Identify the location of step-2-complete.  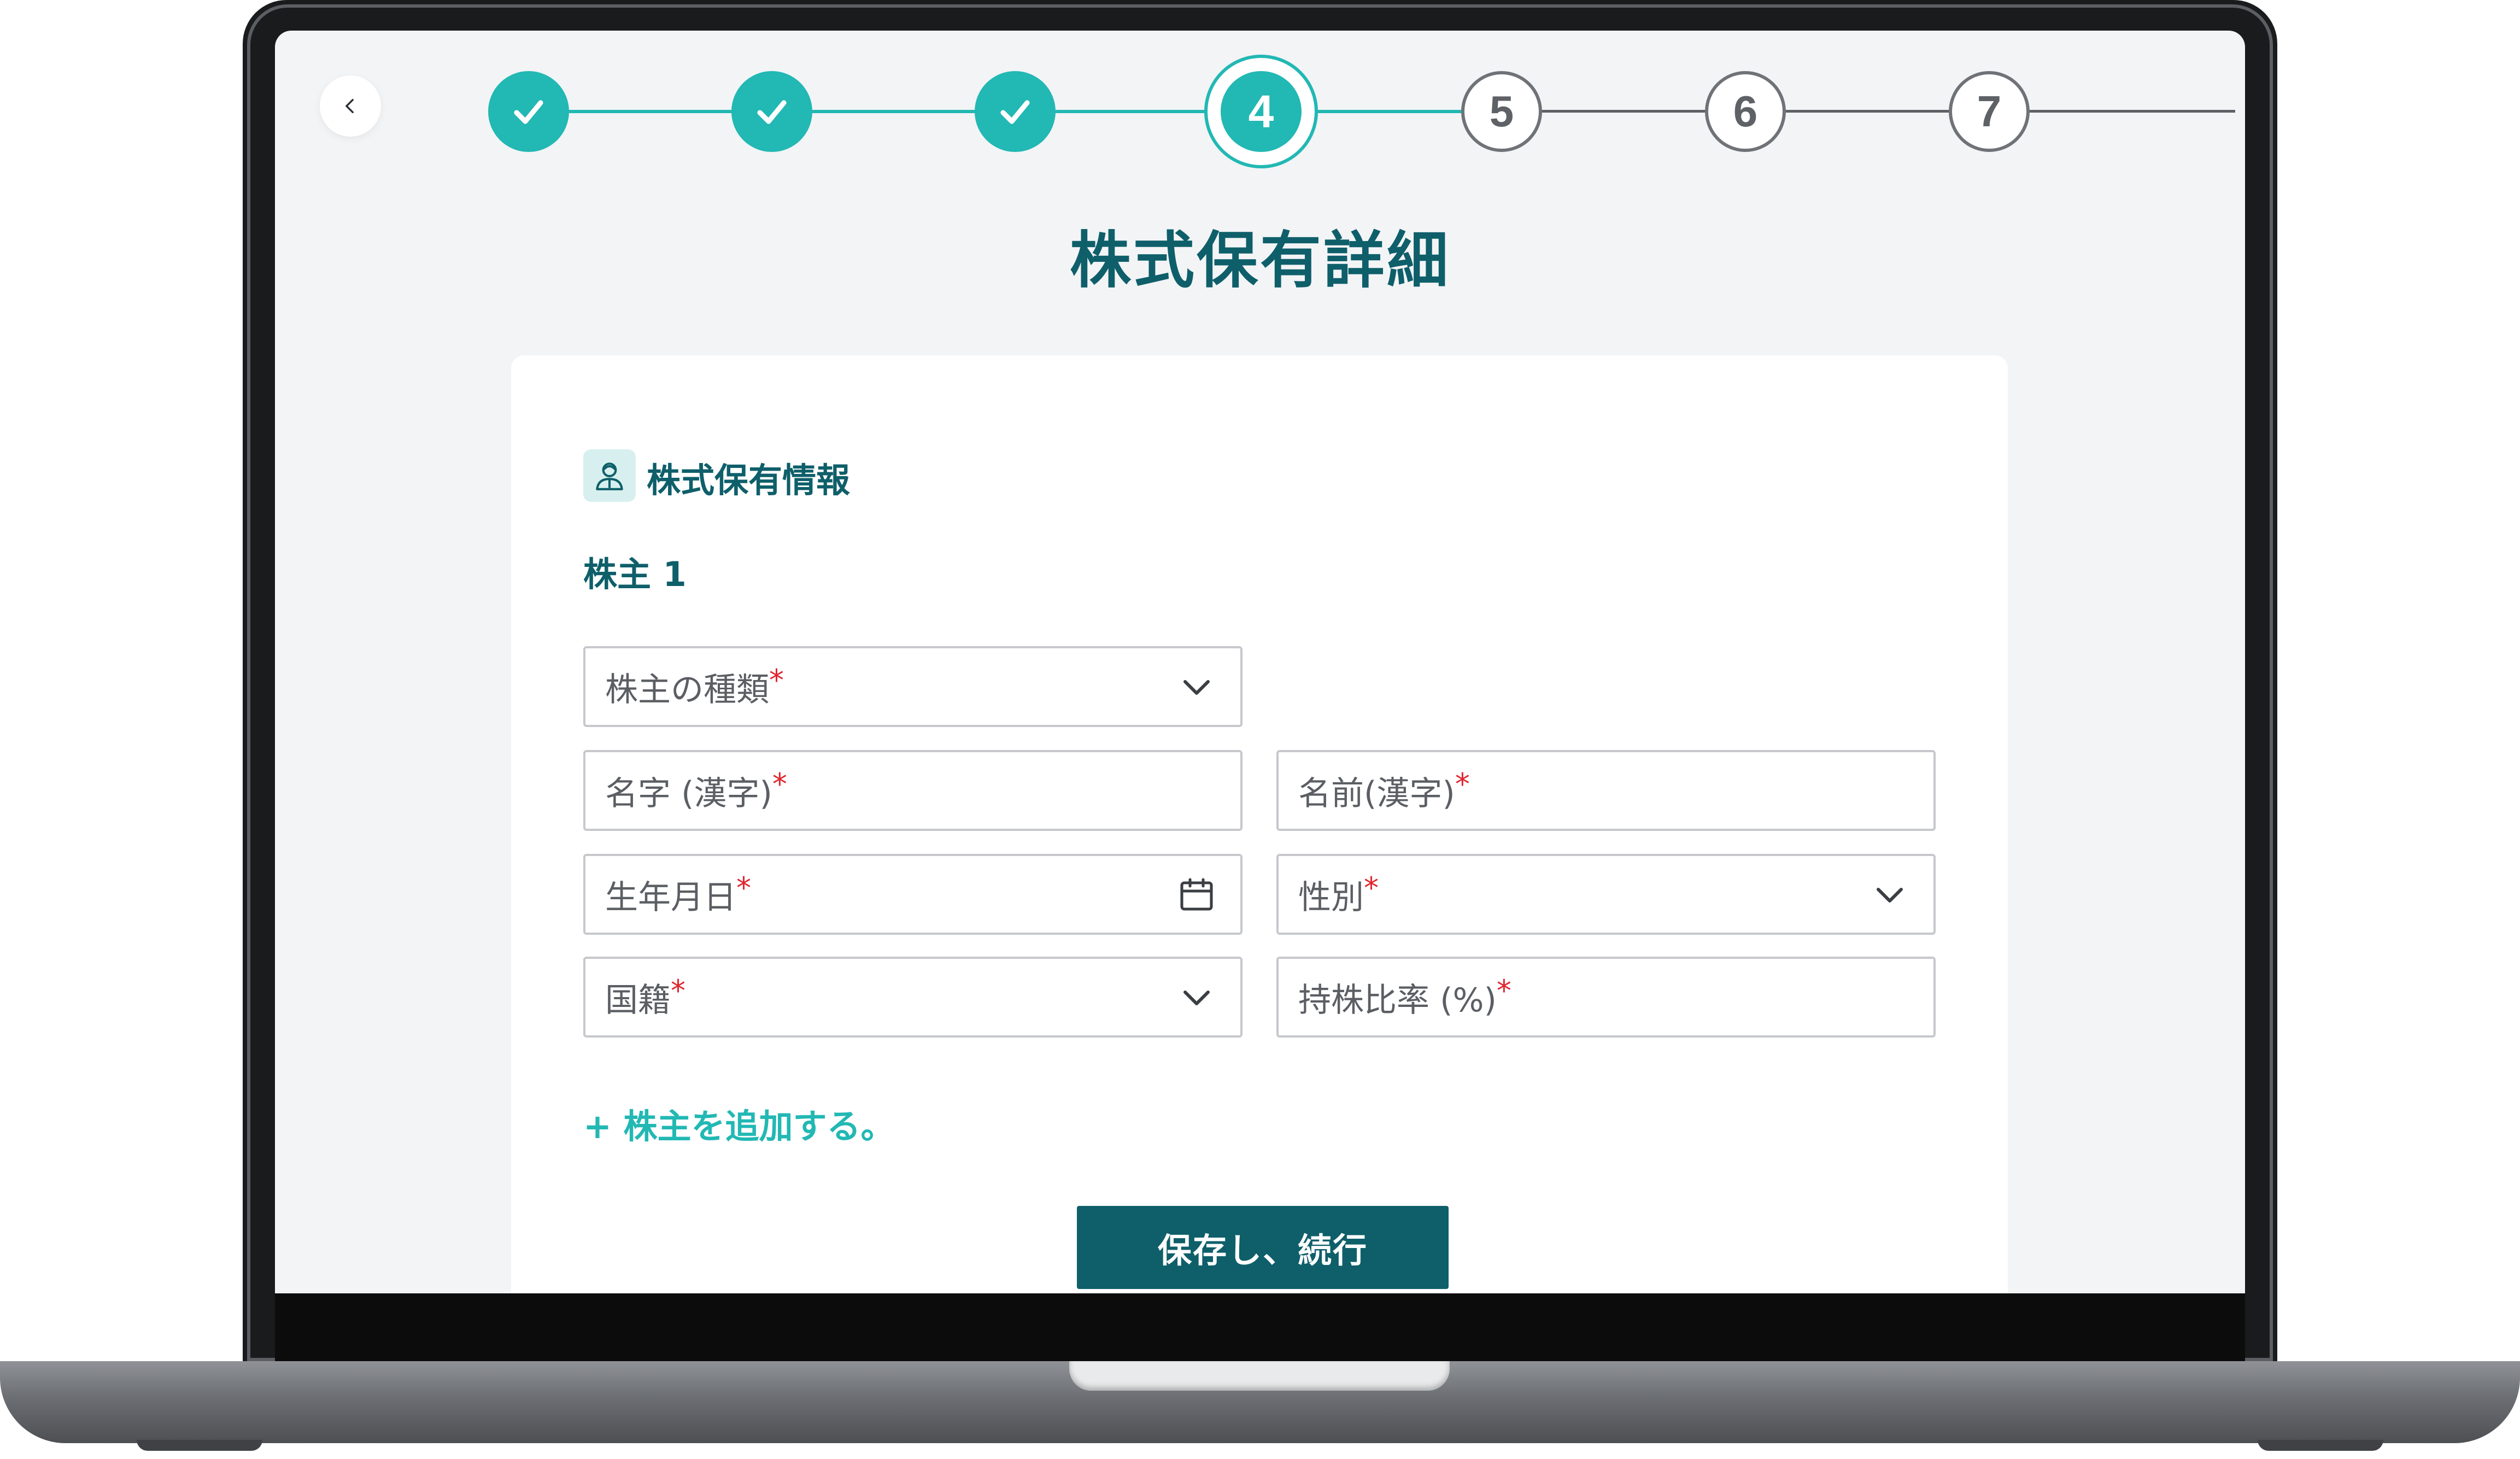
(771, 111).